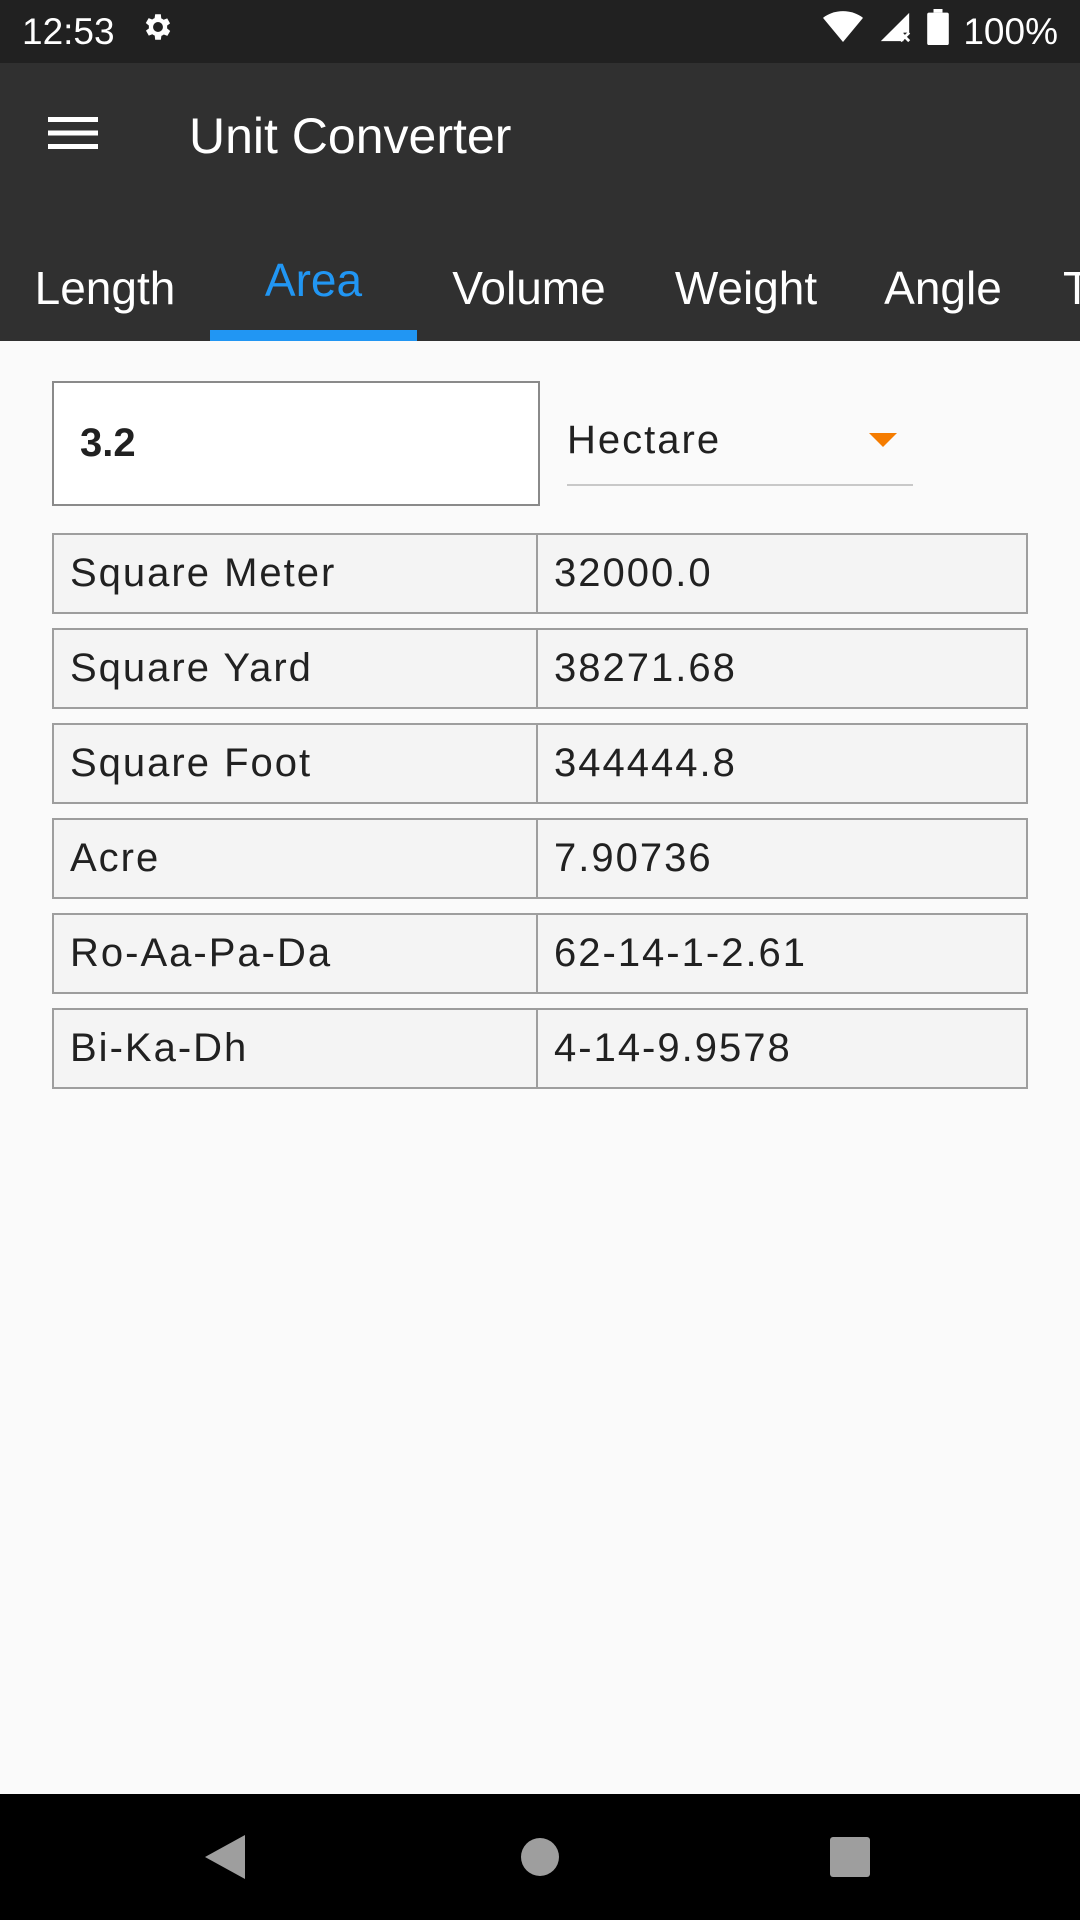 The width and height of the screenshot is (1080, 1920). Describe the element at coordinates (883, 440) in the screenshot. I see `dropdown-arrow-icon` at that location.